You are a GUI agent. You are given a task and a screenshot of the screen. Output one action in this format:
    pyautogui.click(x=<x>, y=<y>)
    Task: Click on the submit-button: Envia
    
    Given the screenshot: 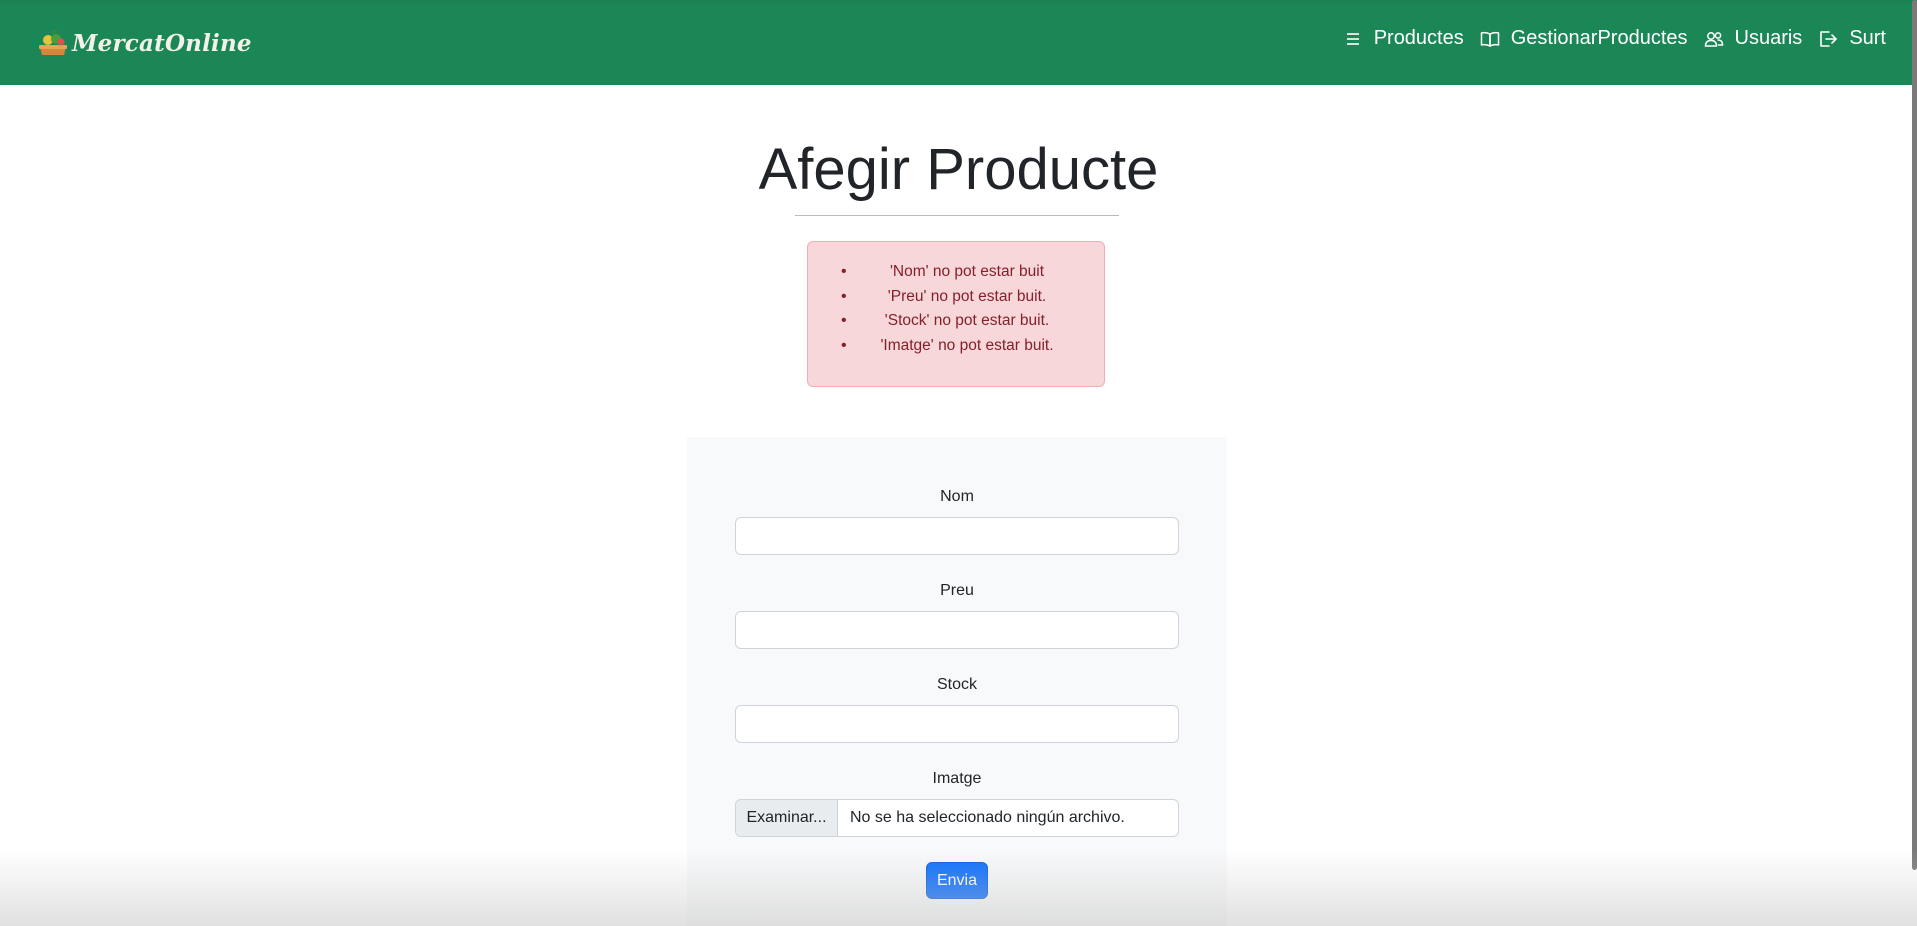 What is the action you would take?
    pyautogui.click(x=957, y=880)
    